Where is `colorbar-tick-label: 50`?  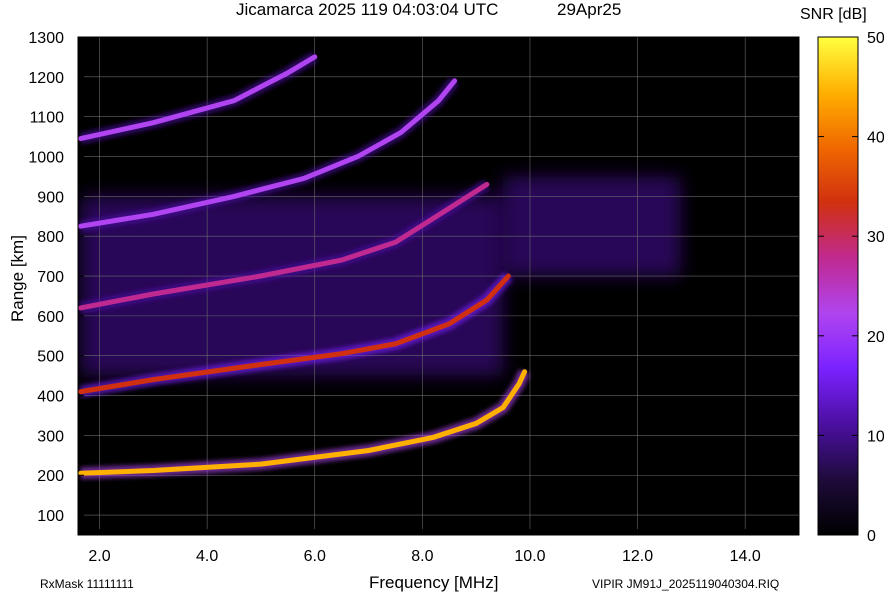 colorbar-tick-label: 50 is located at coordinates (875, 38).